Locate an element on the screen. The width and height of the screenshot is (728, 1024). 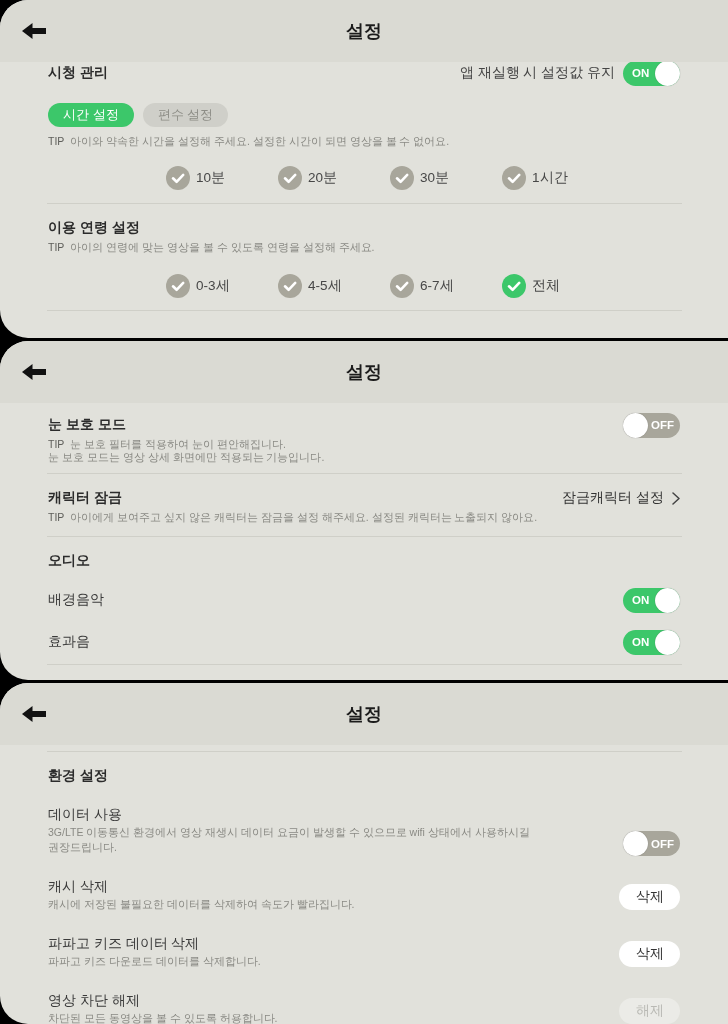
chevron-right-icon is located at coordinates (676, 498).